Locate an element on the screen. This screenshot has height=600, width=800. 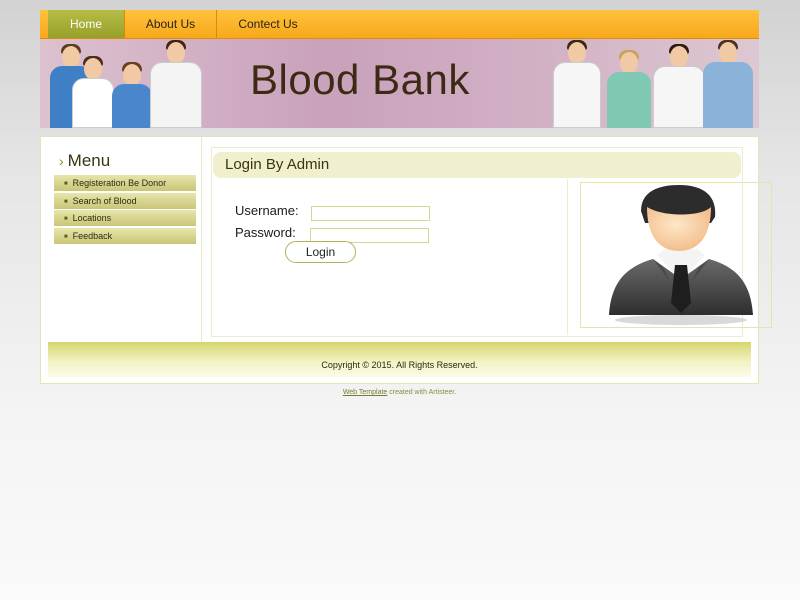
menu-item-register-donor: ■ Registeration Be Donor is located at coordinates (125, 183).